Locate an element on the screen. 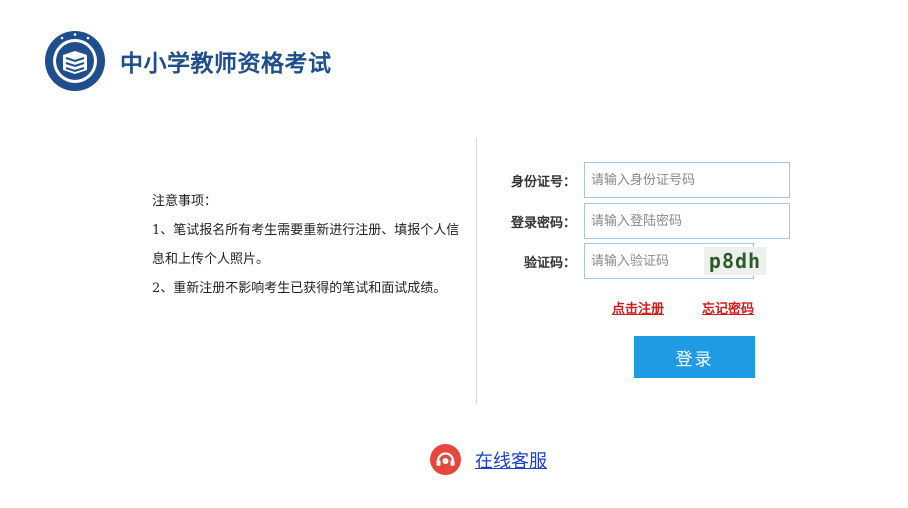 Image resolution: width=908 pixels, height=508 pixels. site-header: 中小学教师资格考试 is located at coordinates (188, 61).